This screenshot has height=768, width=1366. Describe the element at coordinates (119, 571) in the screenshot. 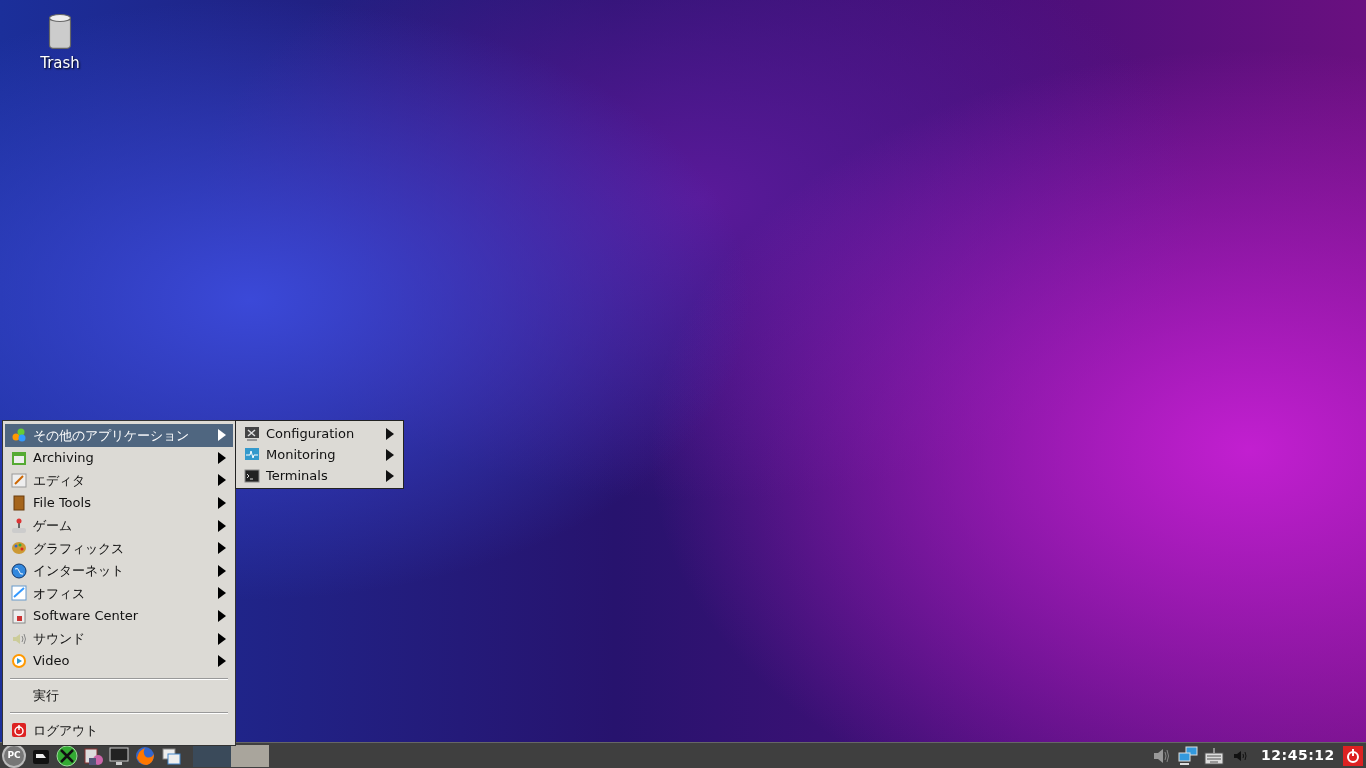

I see `menu-item: インターネット` at that location.